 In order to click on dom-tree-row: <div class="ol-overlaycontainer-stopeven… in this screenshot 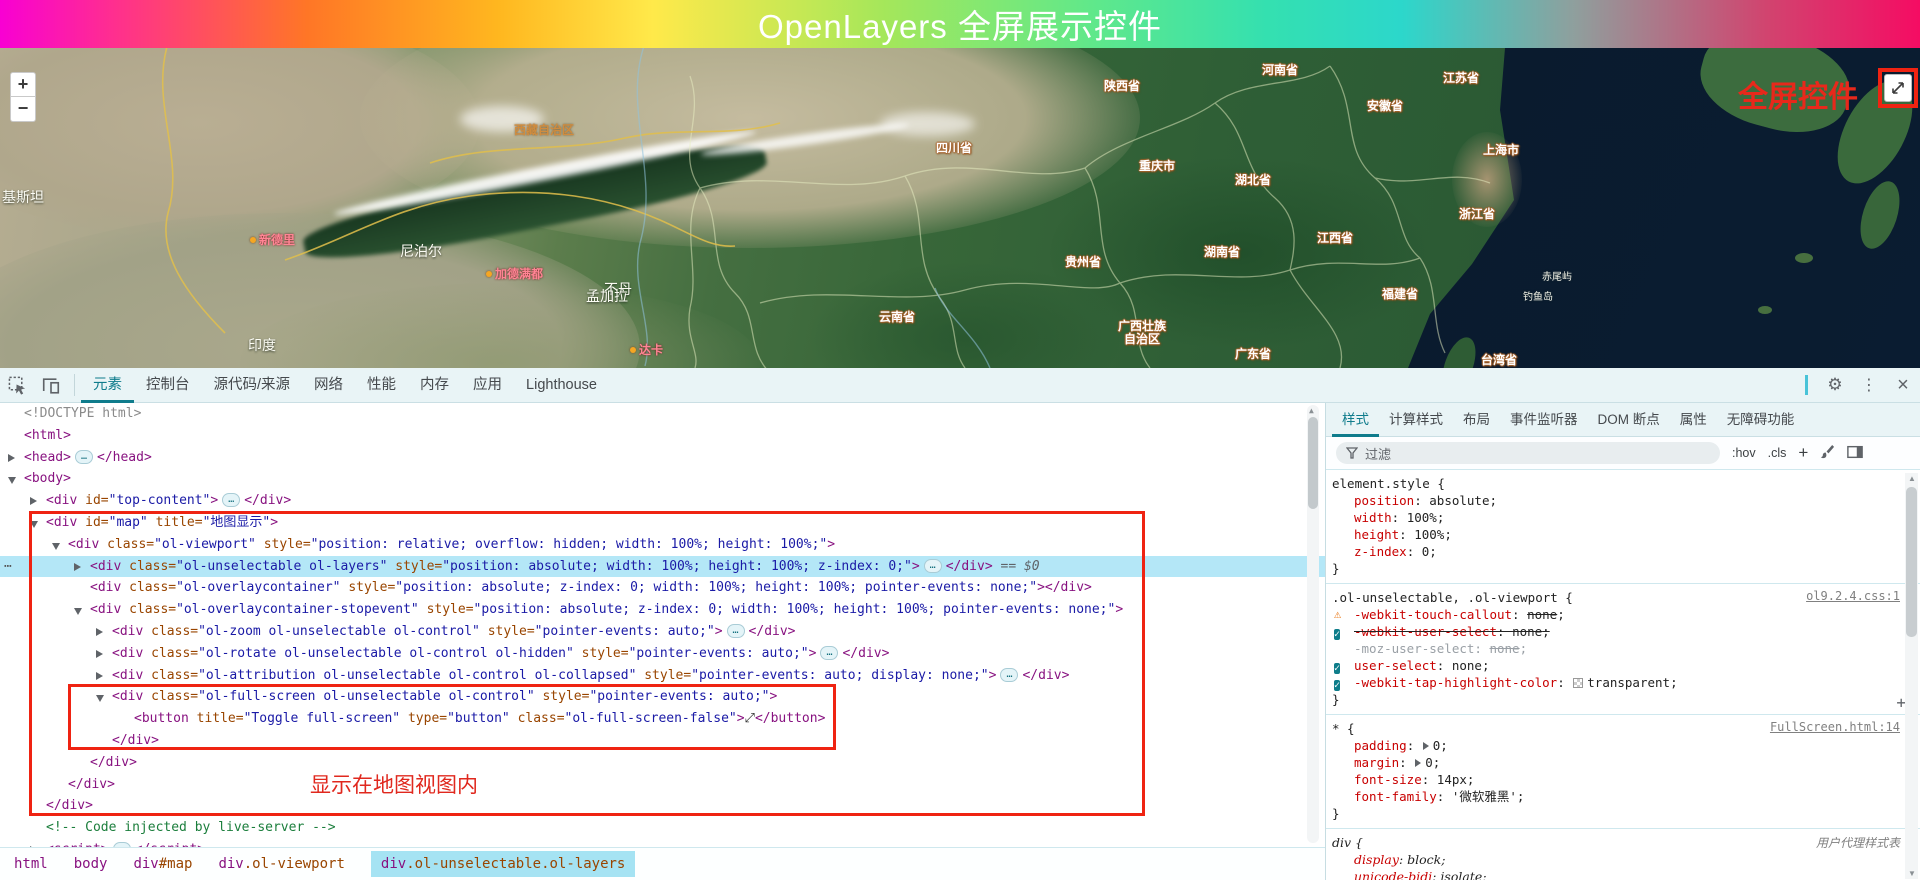, I will do `click(662, 610)`.